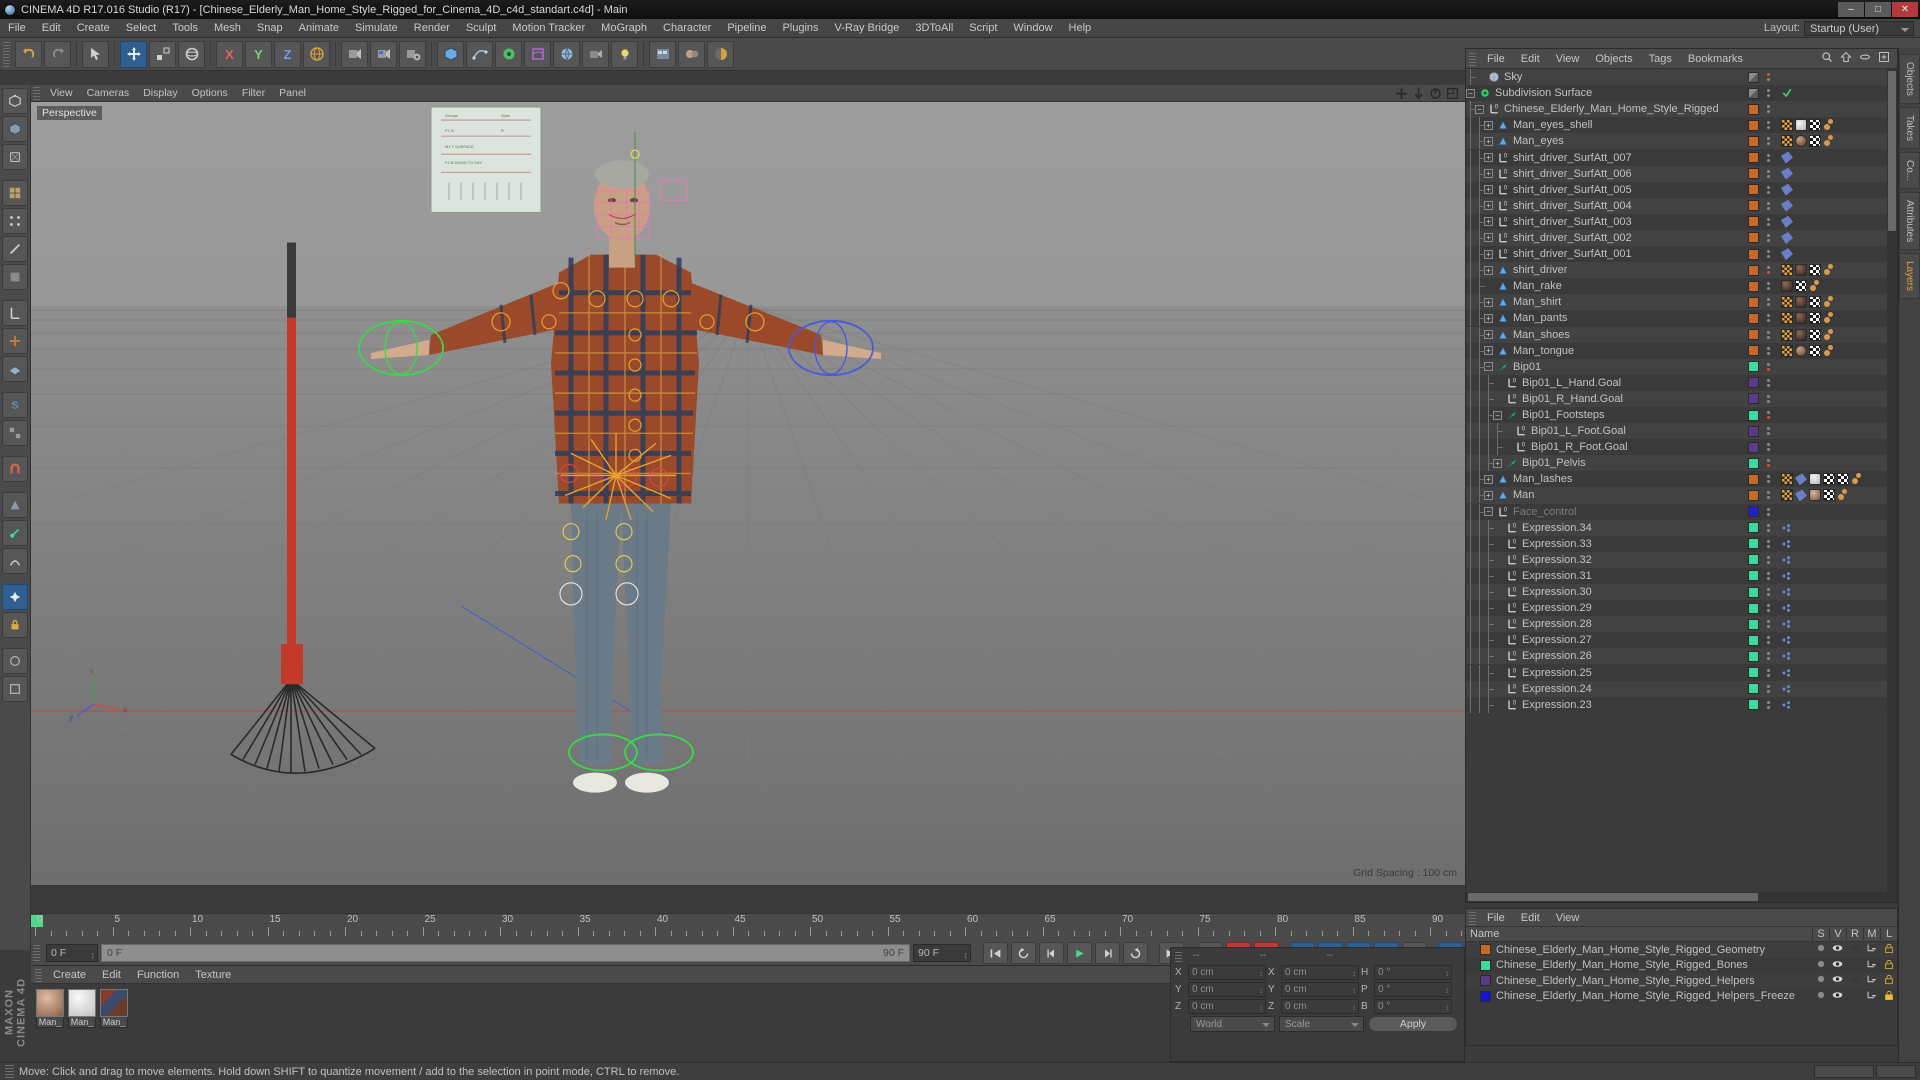  I want to click on material-menu-texture: Texture, so click(213, 975).